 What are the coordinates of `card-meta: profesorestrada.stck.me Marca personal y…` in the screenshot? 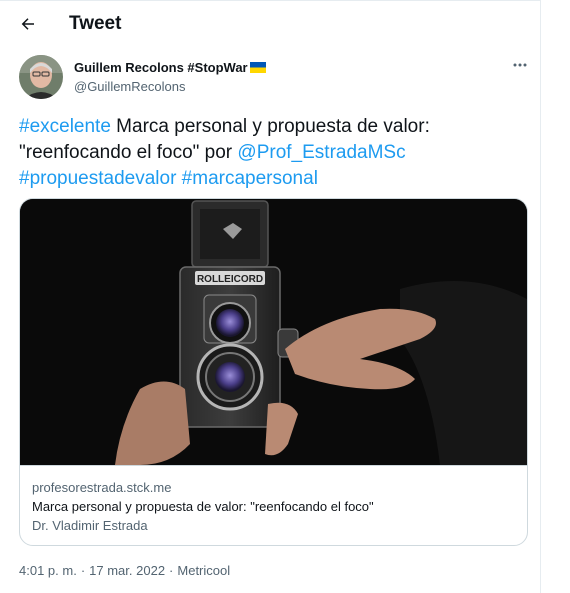 It's located at (273, 505).